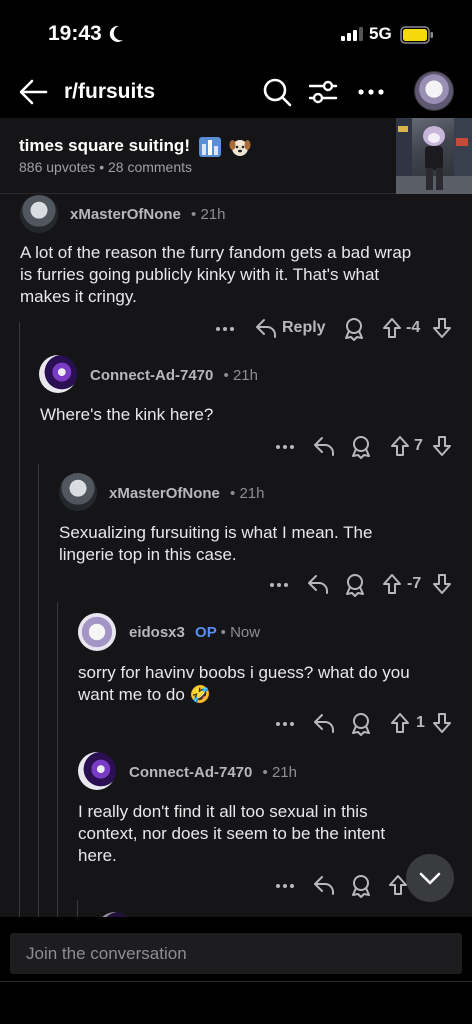 The height and width of the screenshot is (1024, 472). I want to click on post-thumbnail, so click(434, 156).